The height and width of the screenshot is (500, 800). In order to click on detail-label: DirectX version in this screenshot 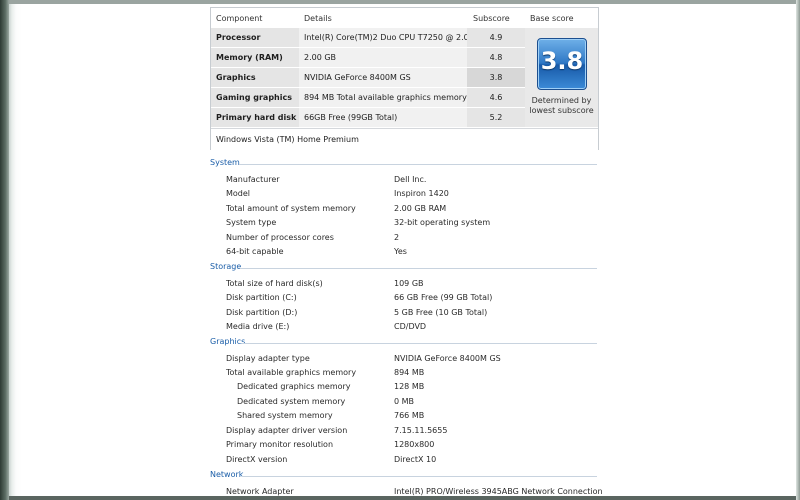, I will do `click(257, 459)`.